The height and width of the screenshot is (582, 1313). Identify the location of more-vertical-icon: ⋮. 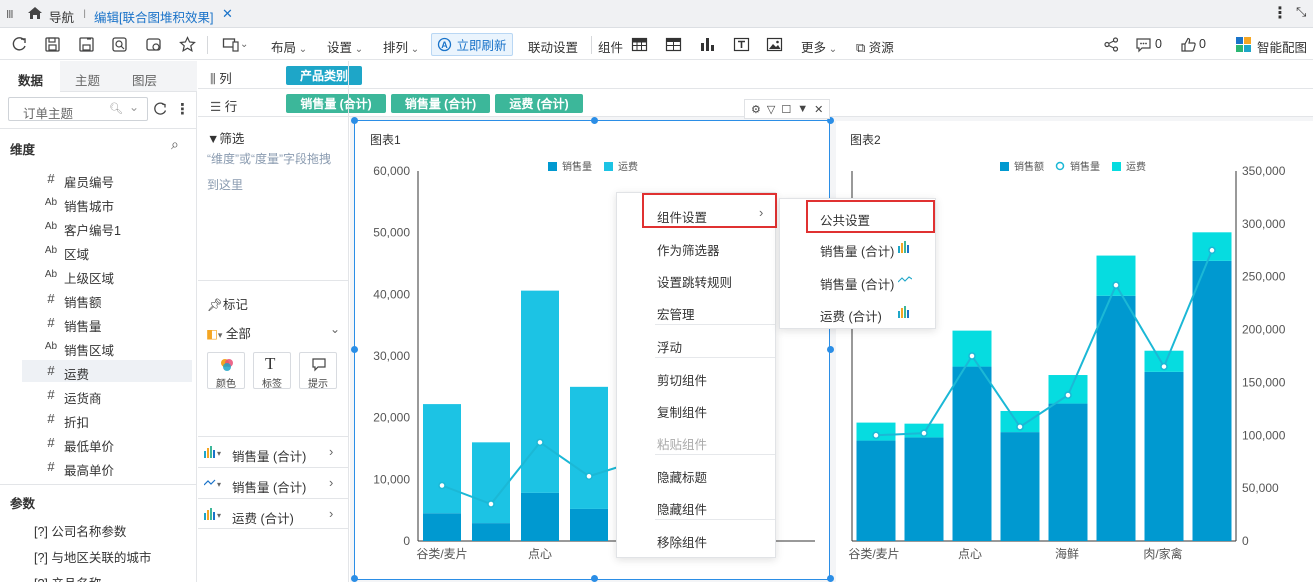
(1280, 13).